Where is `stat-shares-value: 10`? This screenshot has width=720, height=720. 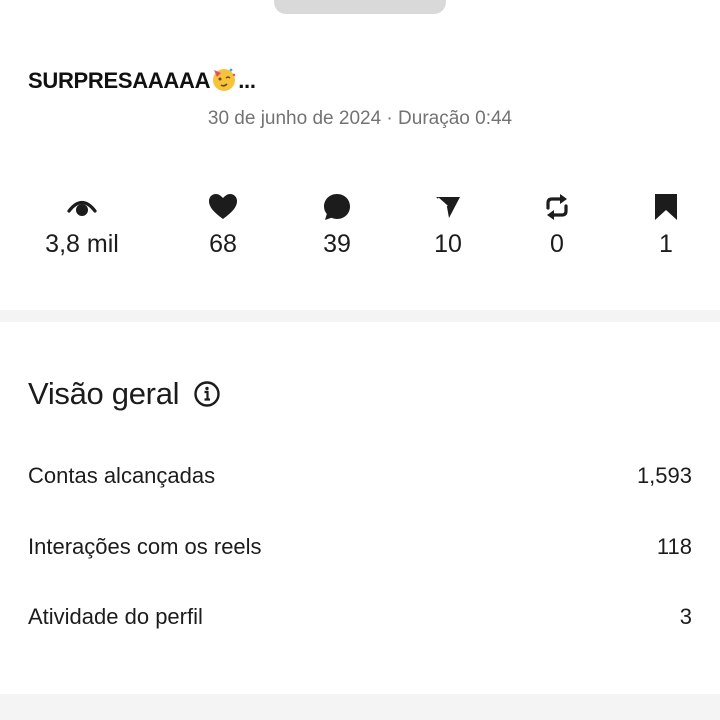 stat-shares-value: 10 is located at coordinates (448, 244).